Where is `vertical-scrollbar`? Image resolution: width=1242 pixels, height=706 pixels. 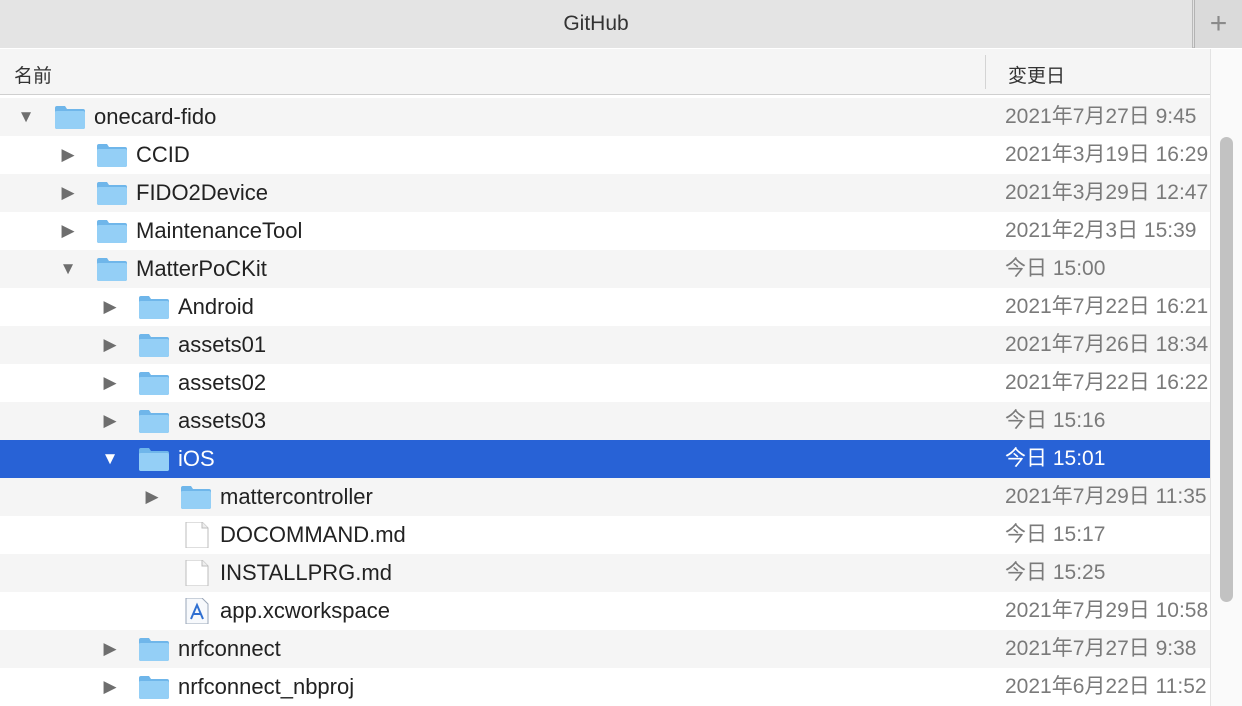 vertical-scrollbar is located at coordinates (1226, 377).